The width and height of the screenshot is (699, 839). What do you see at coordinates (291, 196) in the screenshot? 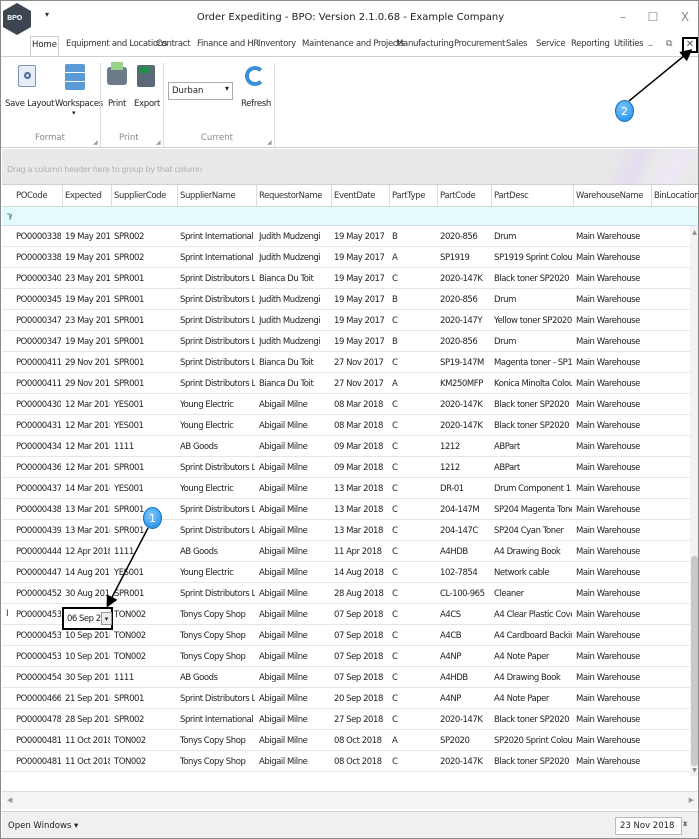
I see `column-header-requestorname: RequestorName` at bounding box center [291, 196].